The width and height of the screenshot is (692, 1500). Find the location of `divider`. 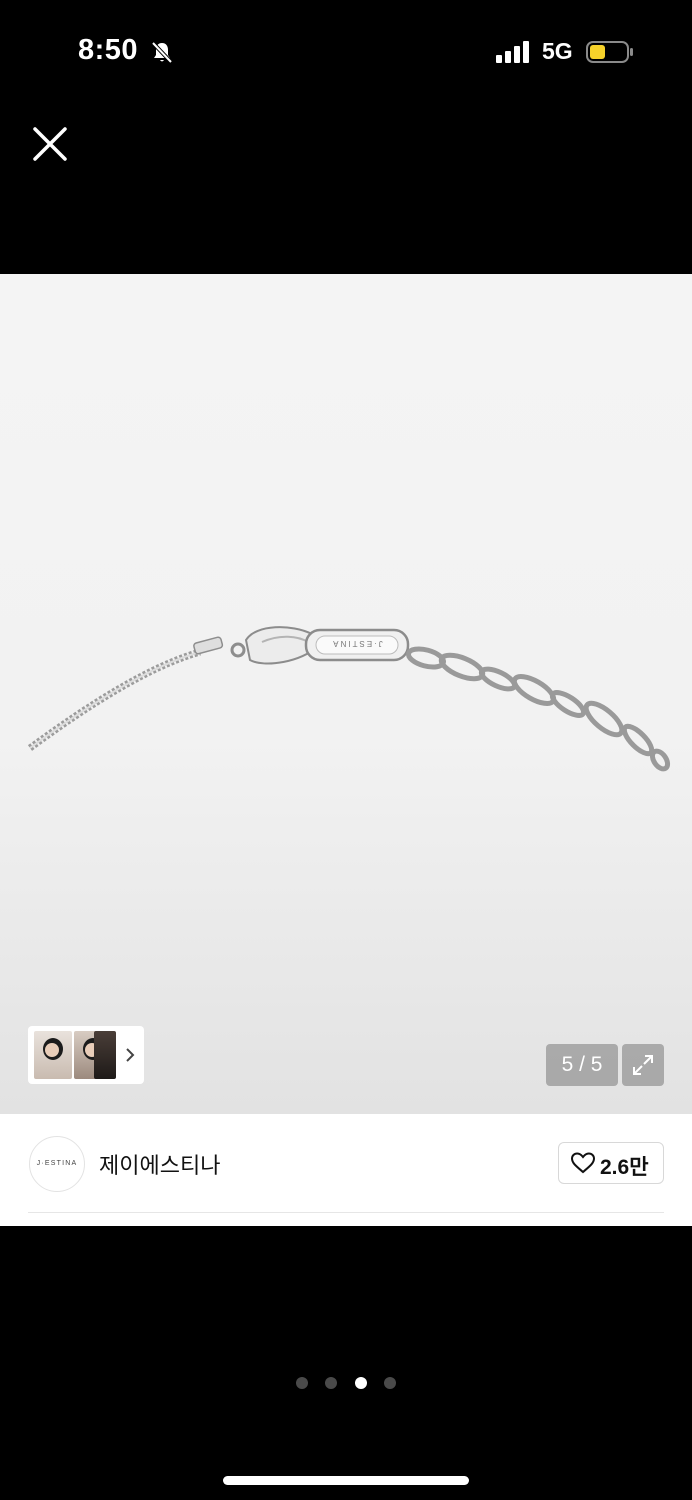

divider is located at coordinates (346, 1212).